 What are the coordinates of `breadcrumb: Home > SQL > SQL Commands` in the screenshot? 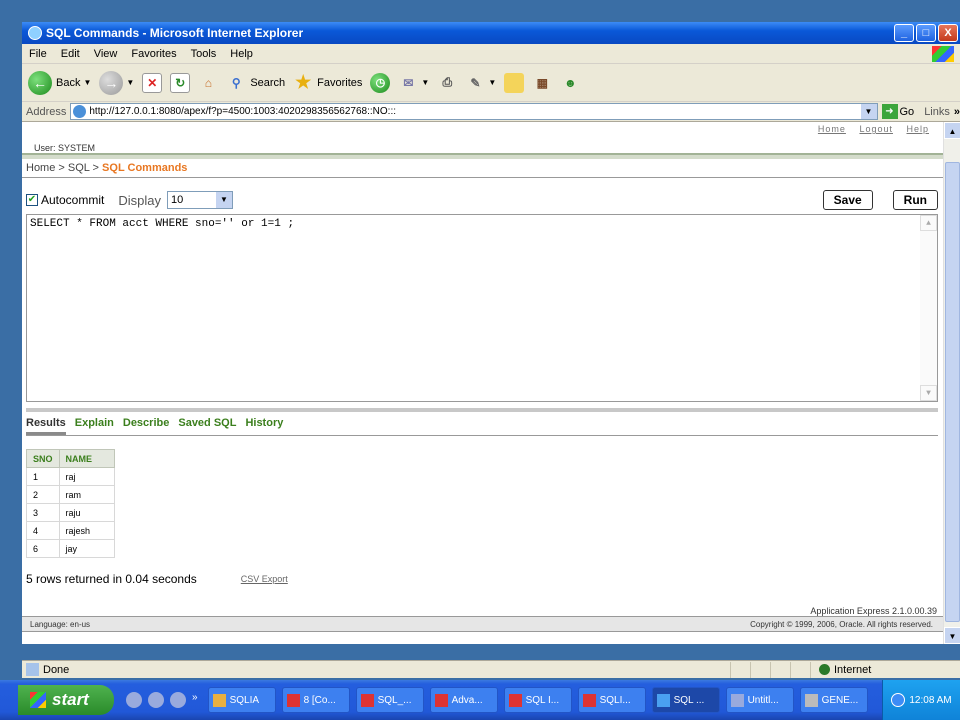 It's located at (106, 168).